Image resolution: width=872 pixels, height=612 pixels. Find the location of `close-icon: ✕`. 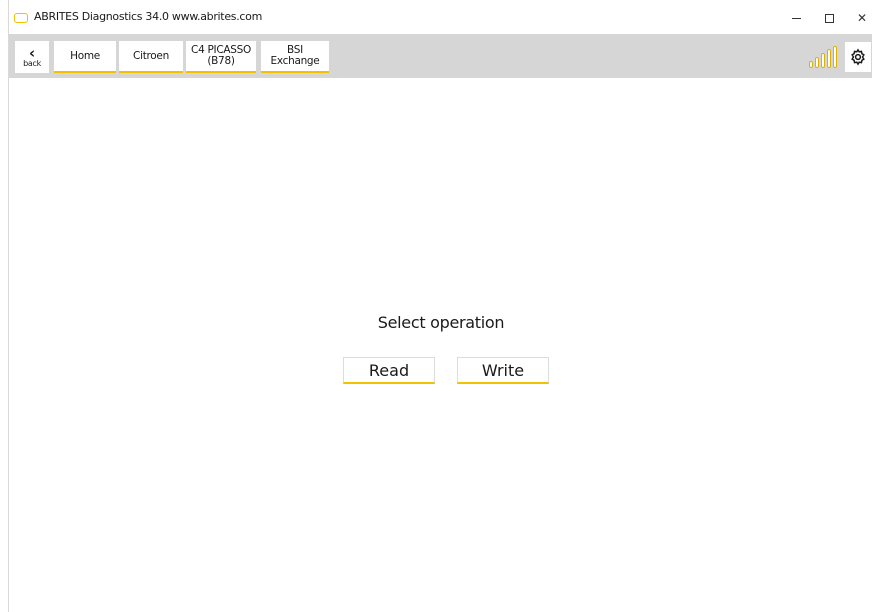

close-icon: ✕ is located at coordinates (862, 18).